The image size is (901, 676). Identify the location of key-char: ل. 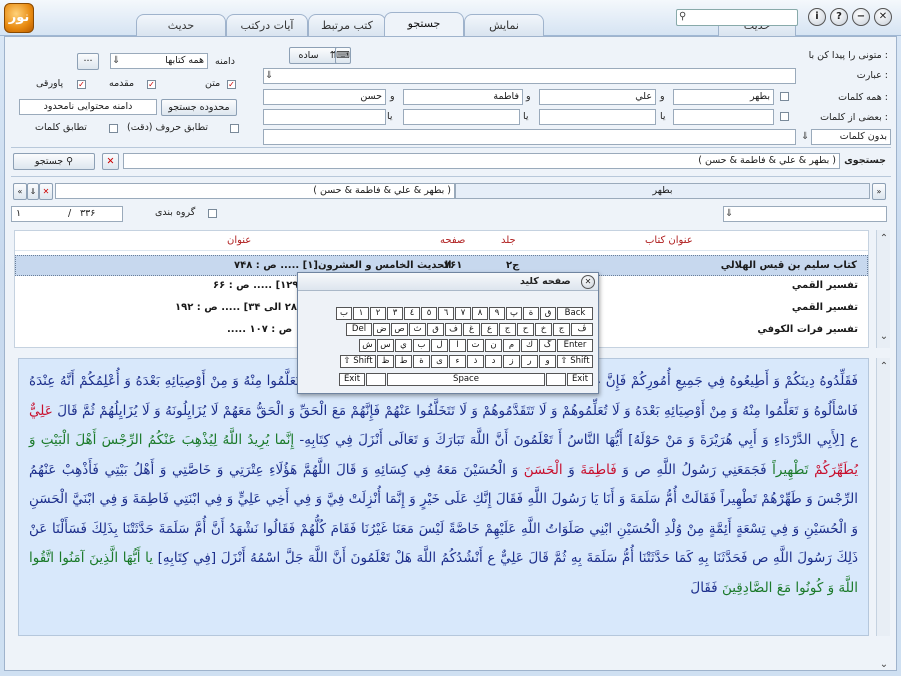
(439, 345).